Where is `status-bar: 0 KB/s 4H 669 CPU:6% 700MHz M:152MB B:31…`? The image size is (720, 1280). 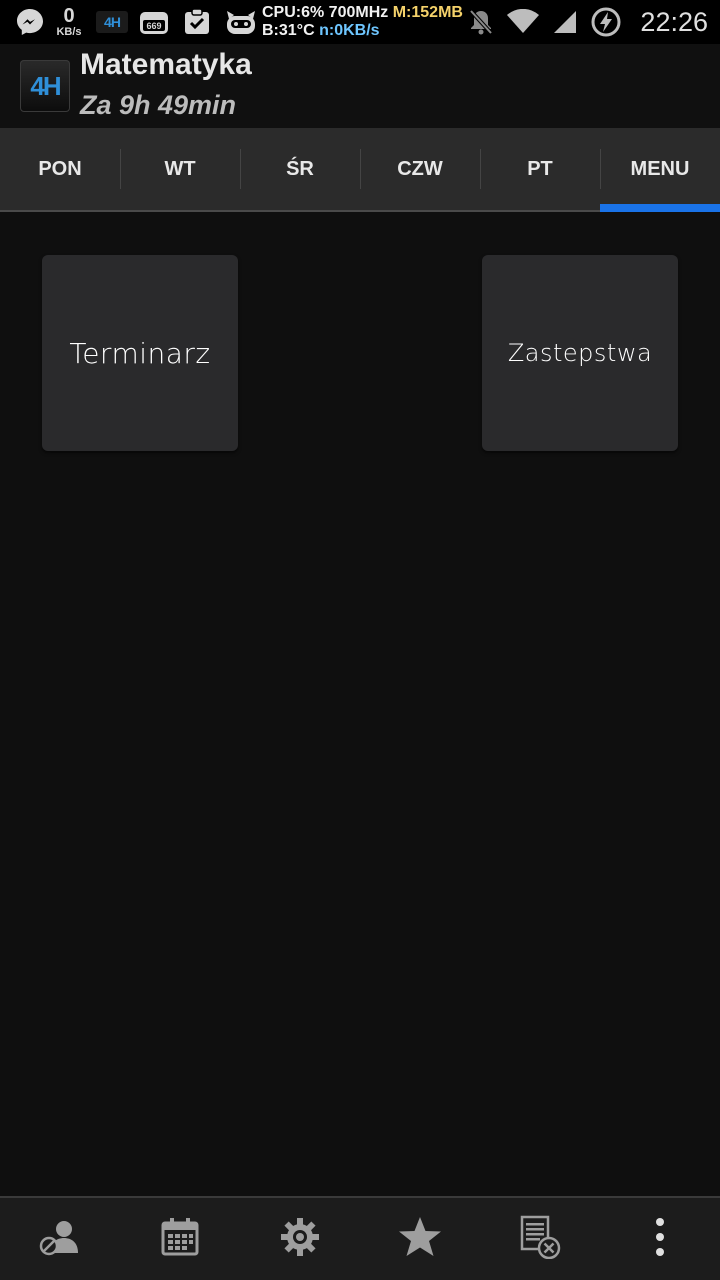
status-bar: 0 KB/s 4H 669 CPU:6% 700MHz M:152MB B:31… is located at coordinates (360, 22).